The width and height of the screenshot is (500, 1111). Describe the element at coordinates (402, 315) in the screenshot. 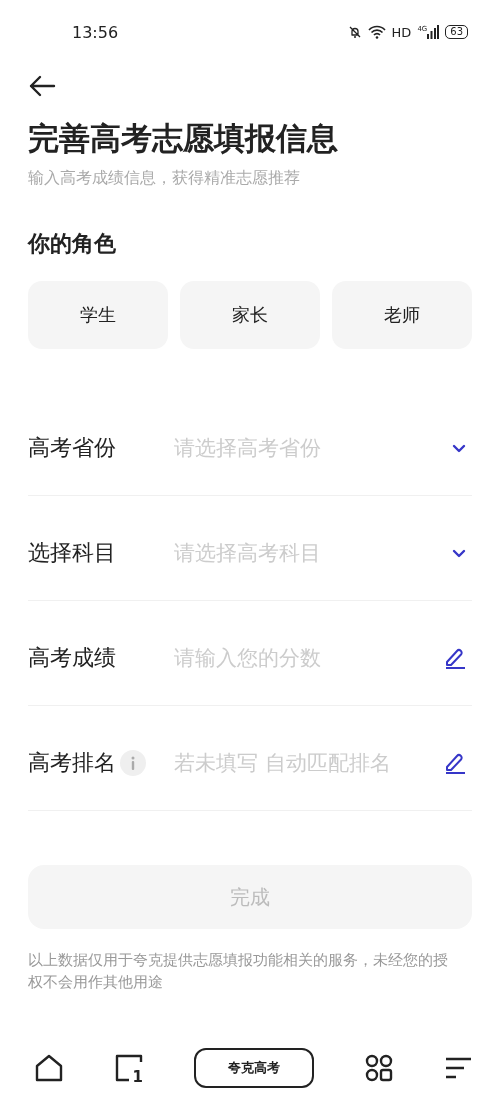

I see `role-option: 老师` at that location.